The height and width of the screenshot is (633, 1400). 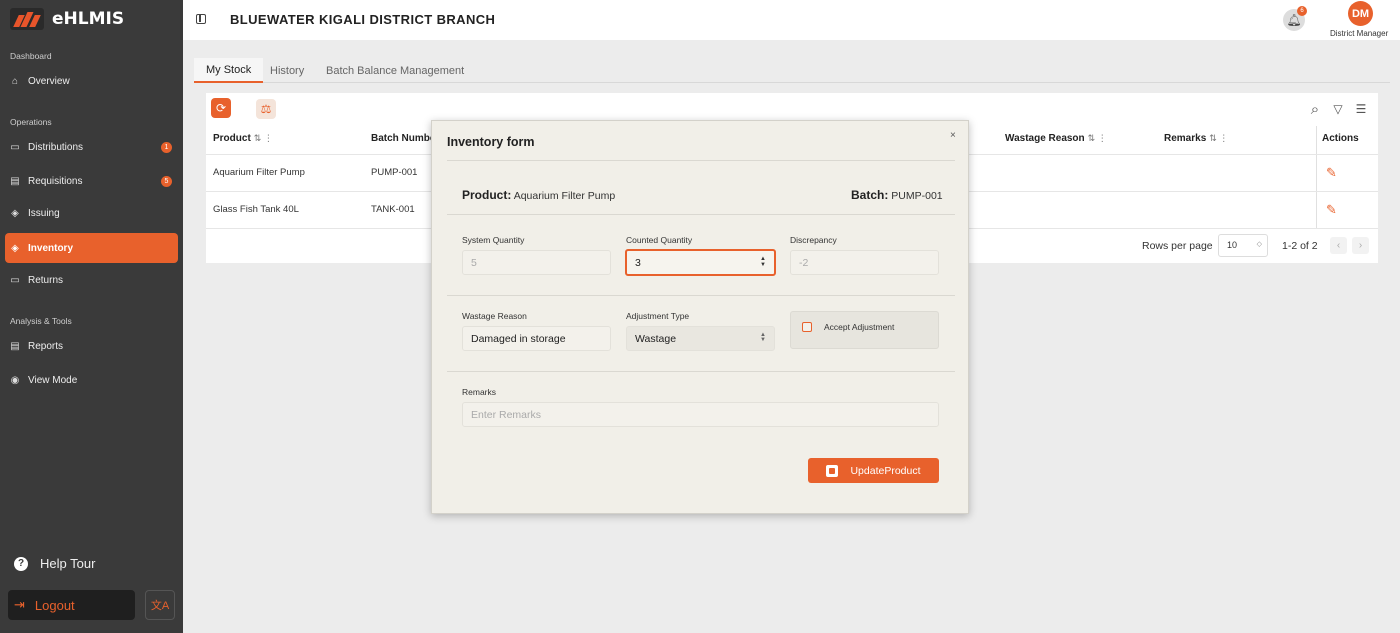 What do you see at coordinates (1302, 11) in the screenshot?
I see `notification-badge: 6` at bounding box center [1302, 11].